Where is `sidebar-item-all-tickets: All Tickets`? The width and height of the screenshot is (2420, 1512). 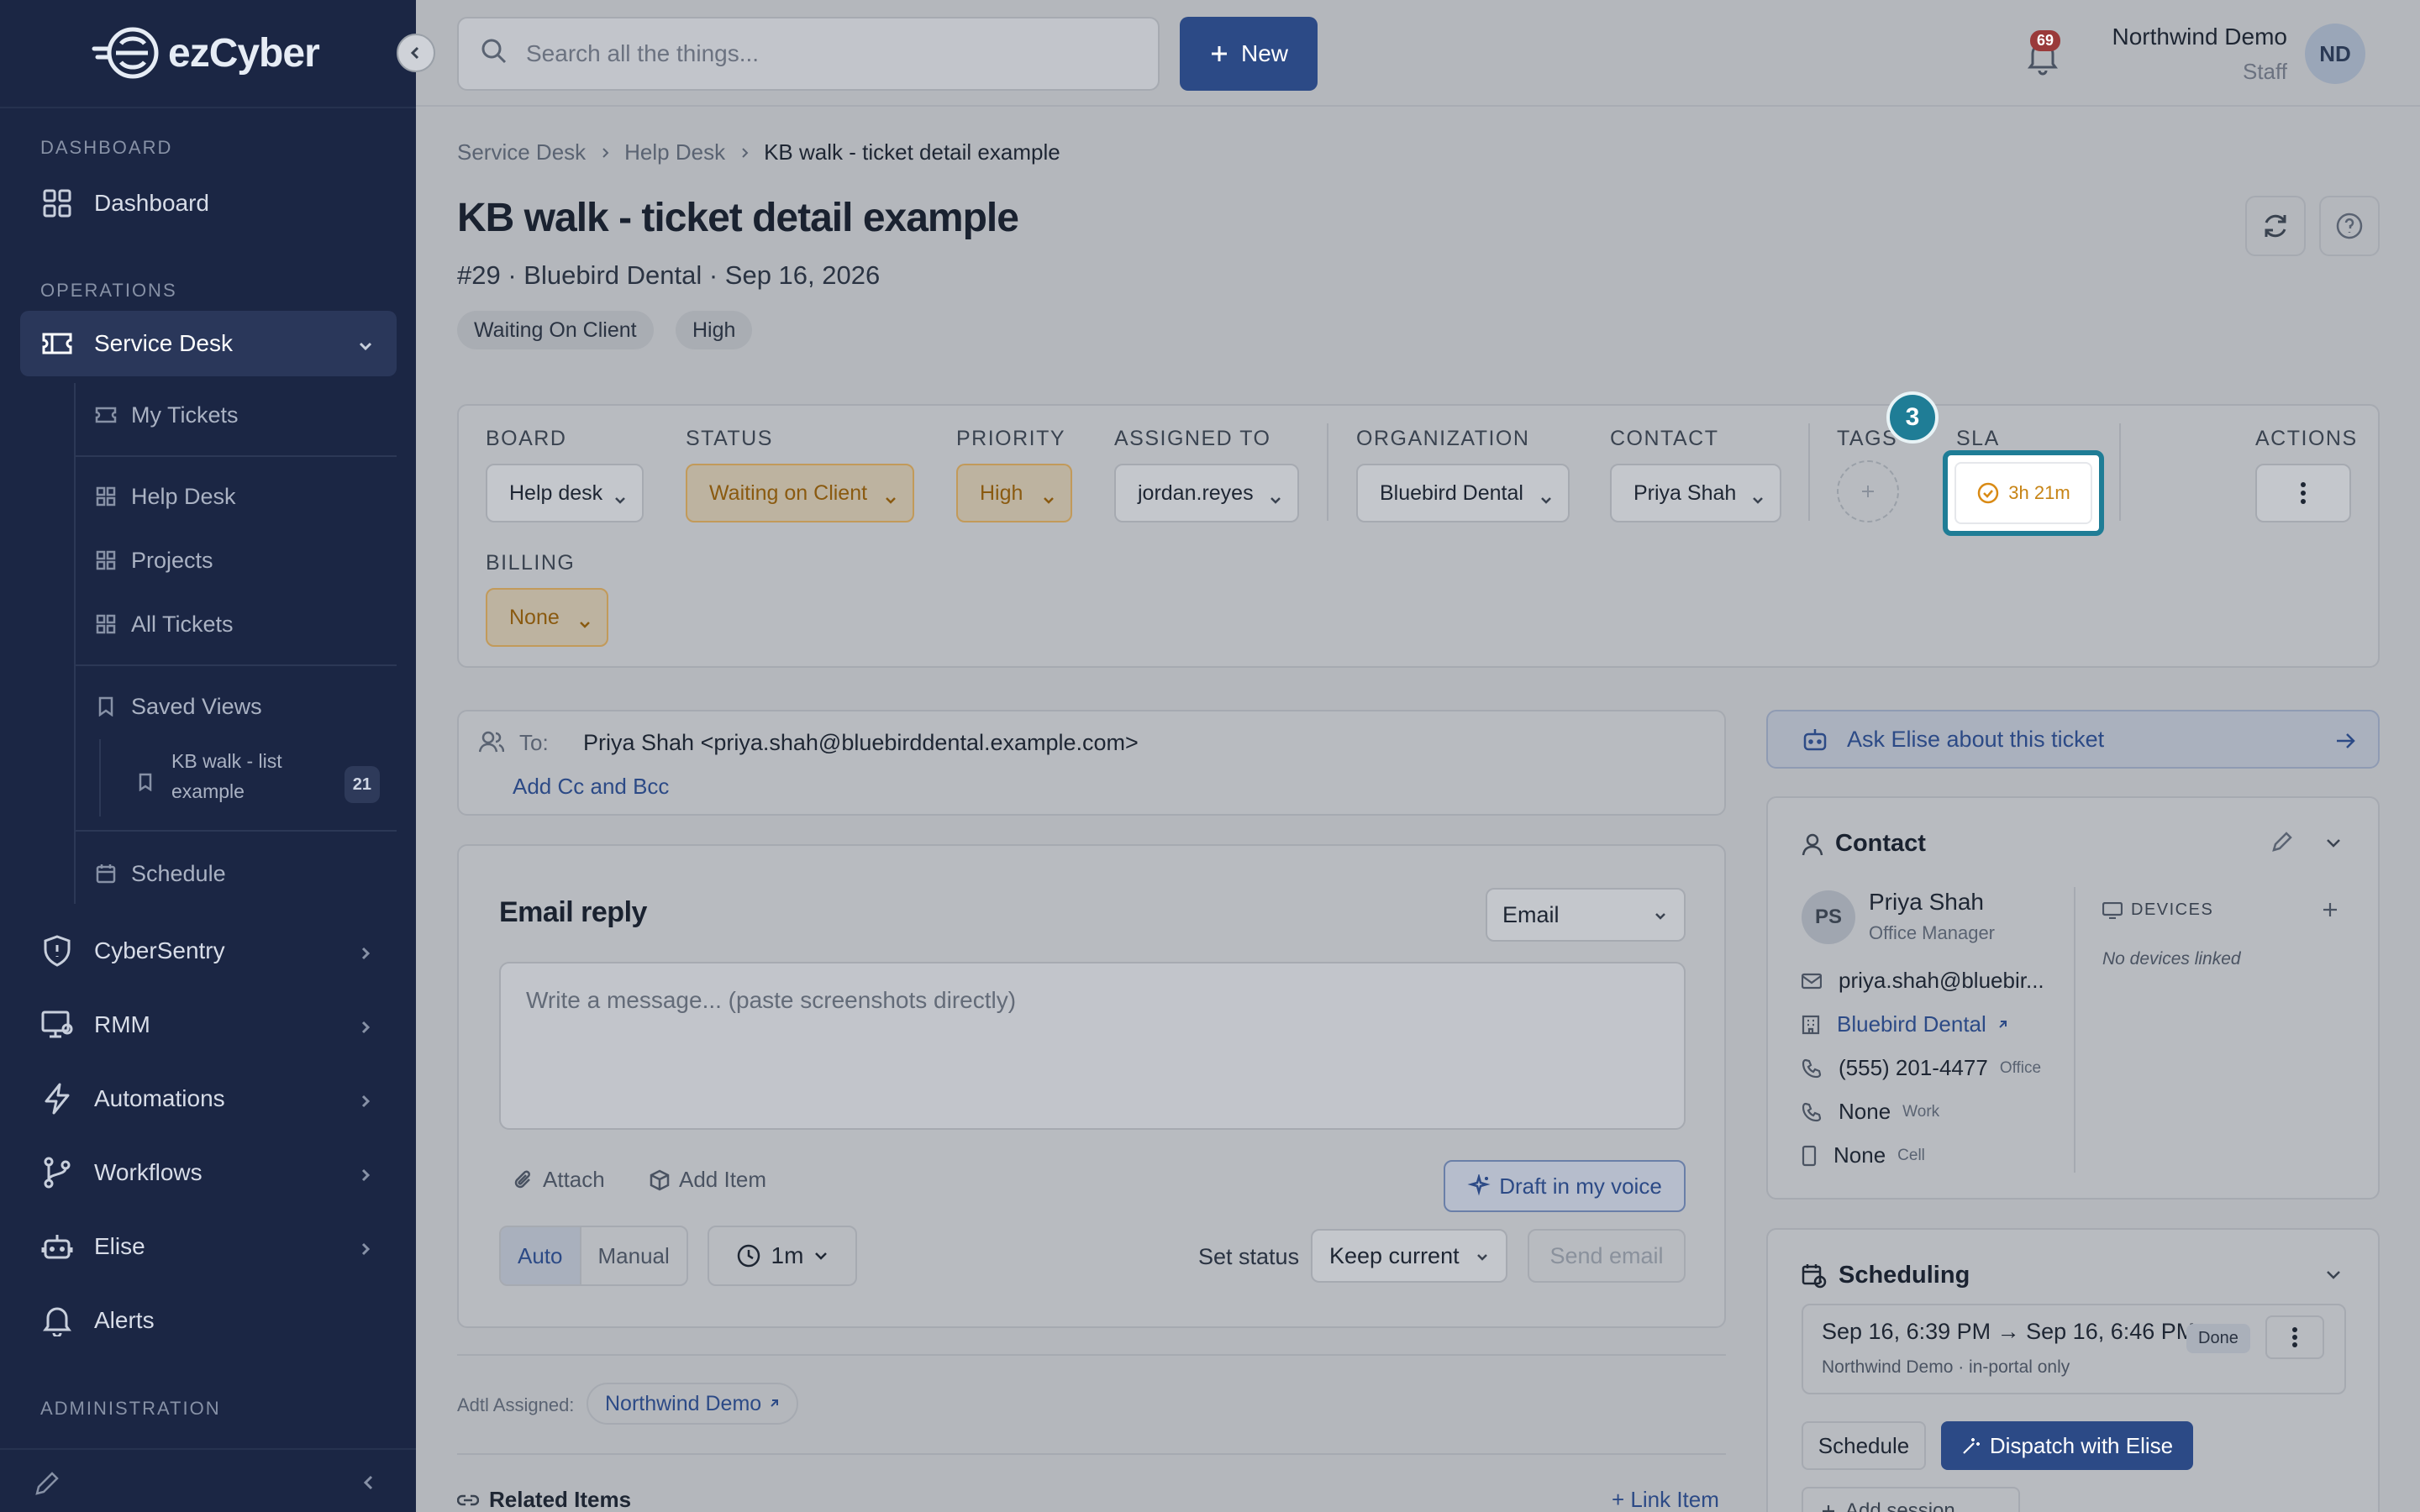
sidebar-item-all-tickets: All Tickets is located at coordinates (235, 624).